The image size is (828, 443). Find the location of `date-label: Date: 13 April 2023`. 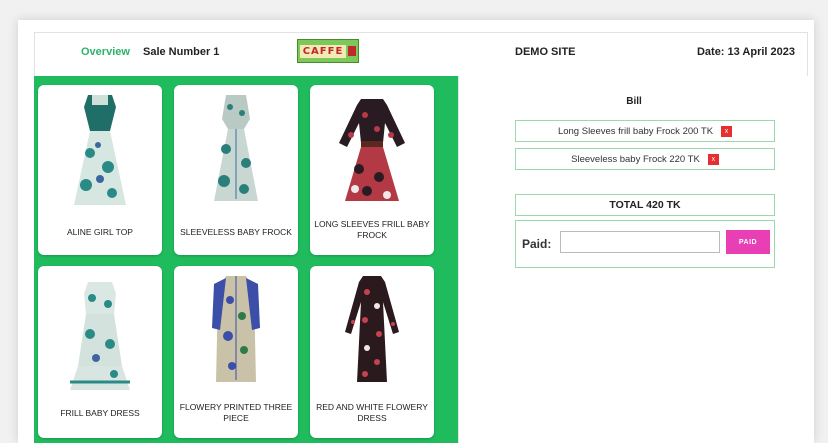

date-label: Date: 13 April 2023 is located at coordinates (745, 52).